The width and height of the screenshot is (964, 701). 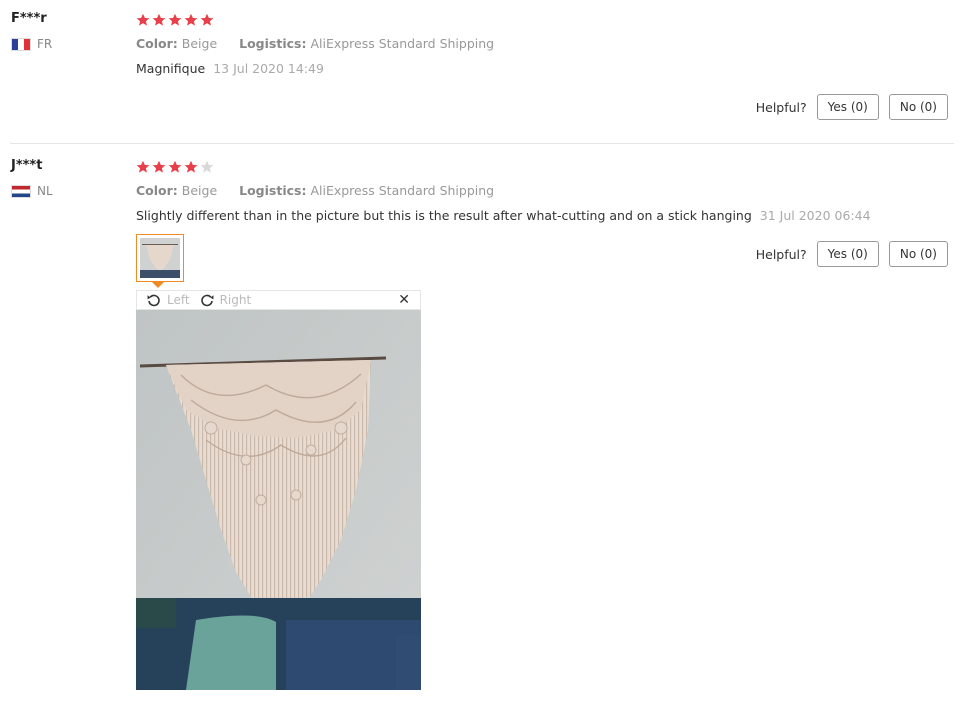 I want to click on rotate-right-icon, so click(x=207, y=300).